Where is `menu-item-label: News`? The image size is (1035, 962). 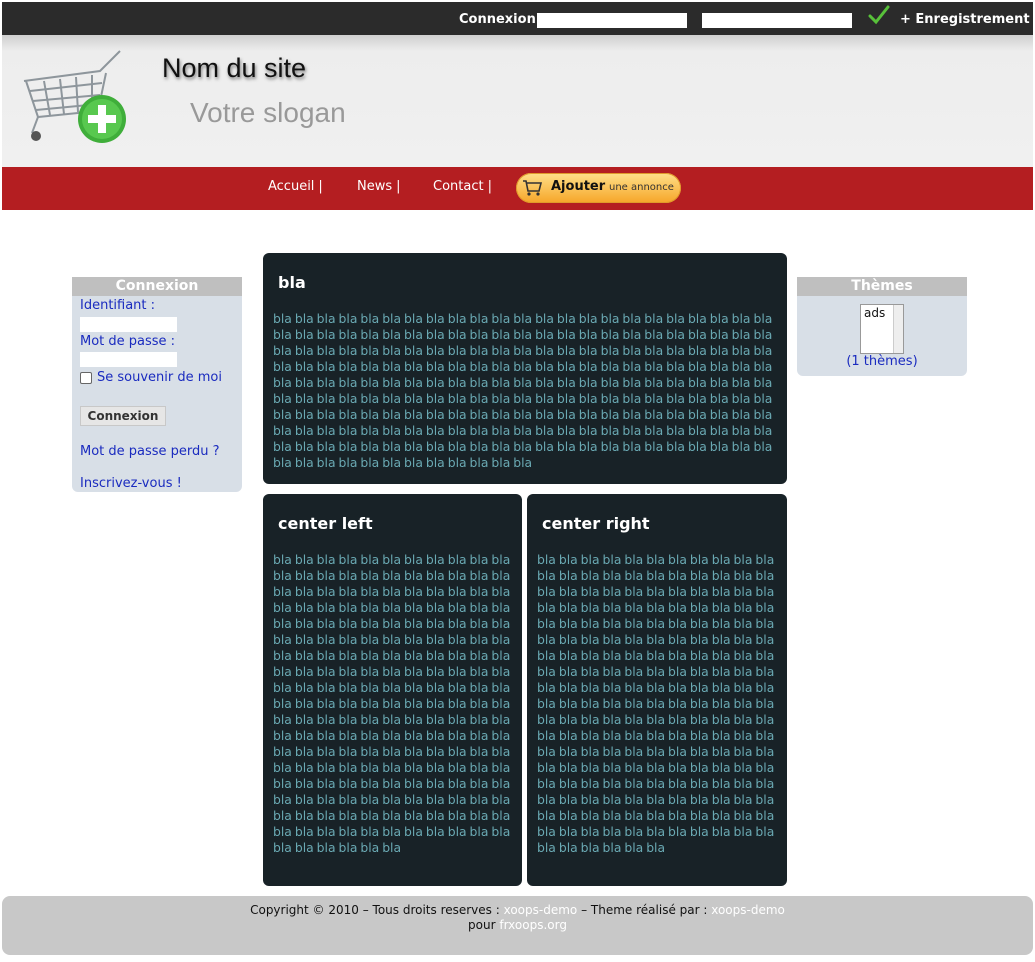 menu-item-label: News is located at coordinates (375, 186).